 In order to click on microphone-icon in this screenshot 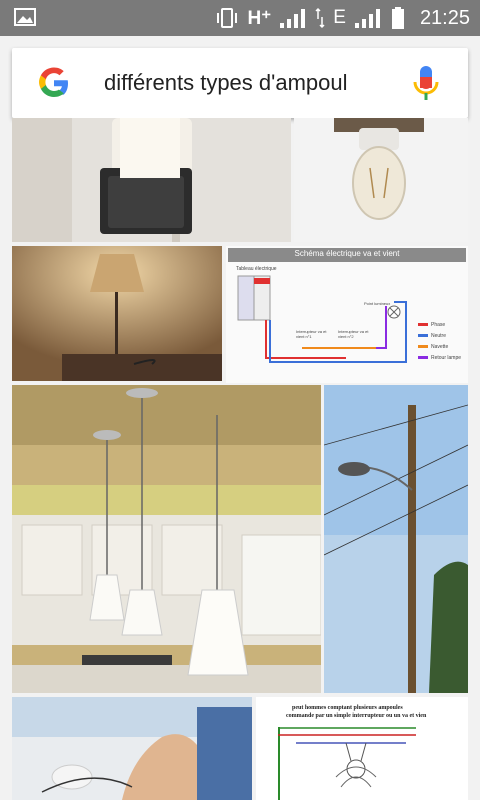, I will do `click(426, 83)`.